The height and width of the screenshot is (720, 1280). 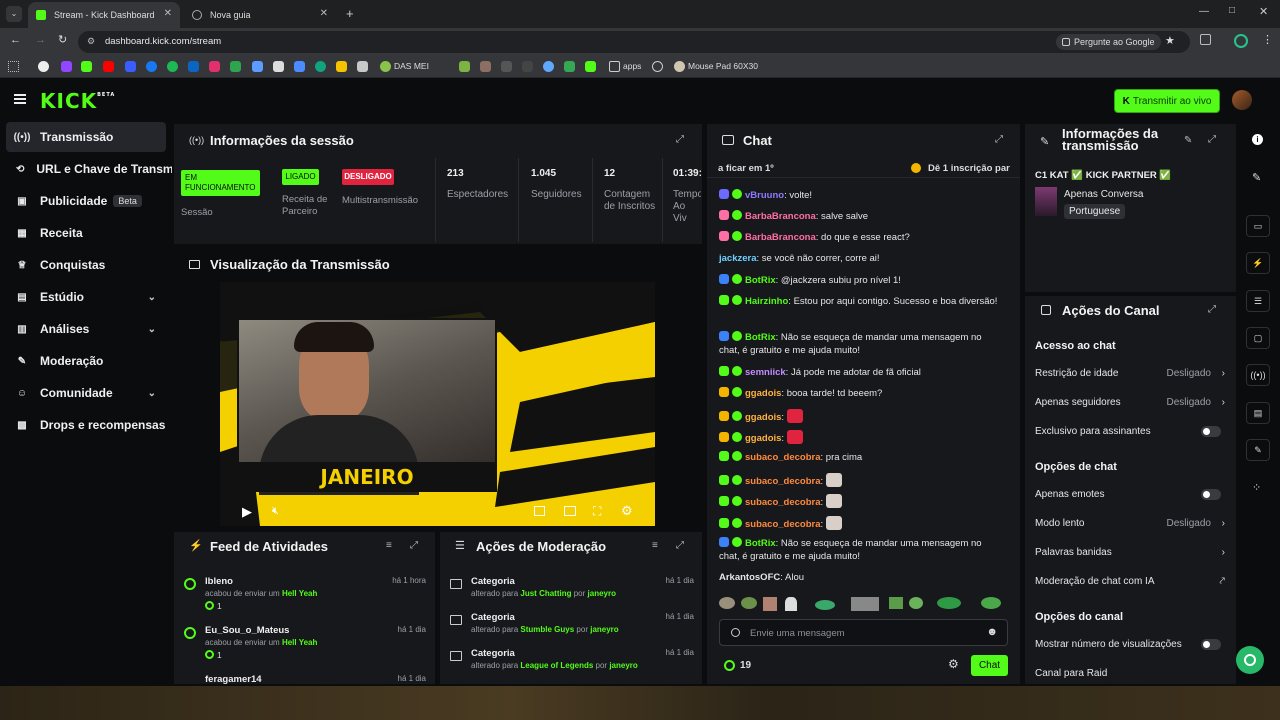 I want to click on setting-row: Exclusivo para assinantes, so click(x=1130, y=431).